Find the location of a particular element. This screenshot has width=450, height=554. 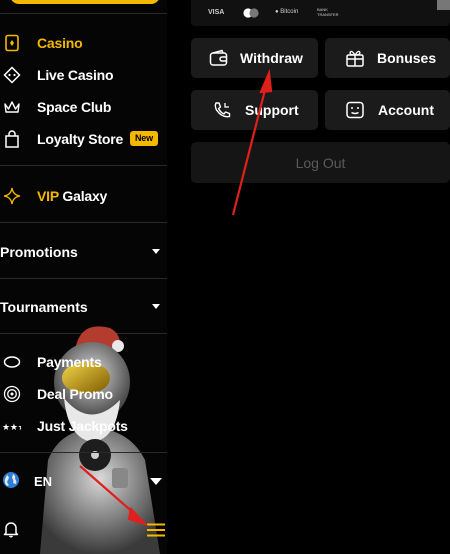

sidebar-item-label: Live Casino is located at coordinates (75, 75).